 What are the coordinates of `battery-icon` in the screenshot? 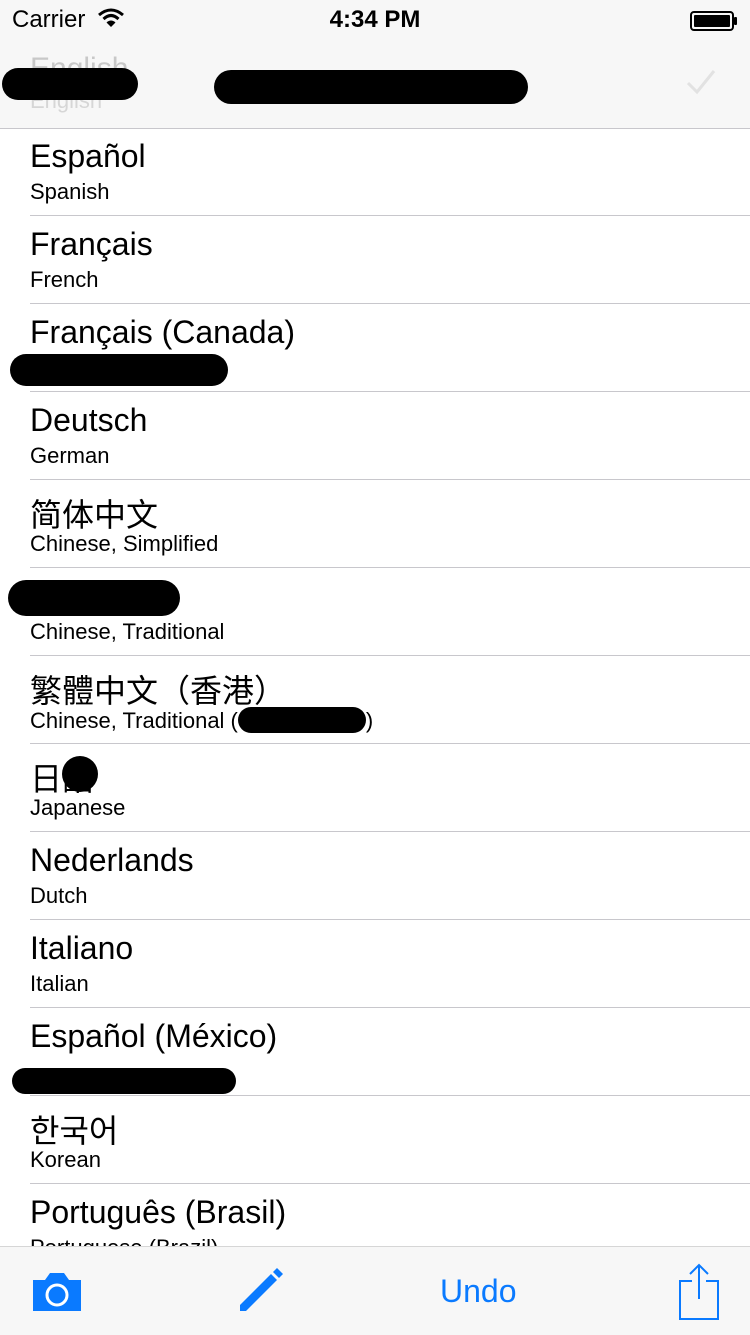 It's located at (713, 21).